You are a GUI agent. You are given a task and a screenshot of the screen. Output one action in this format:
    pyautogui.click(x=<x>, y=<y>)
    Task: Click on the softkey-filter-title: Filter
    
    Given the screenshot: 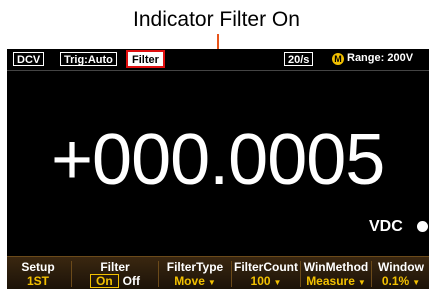 What is the action you would take?
    pyautogui.click(x=115, y=267)
    